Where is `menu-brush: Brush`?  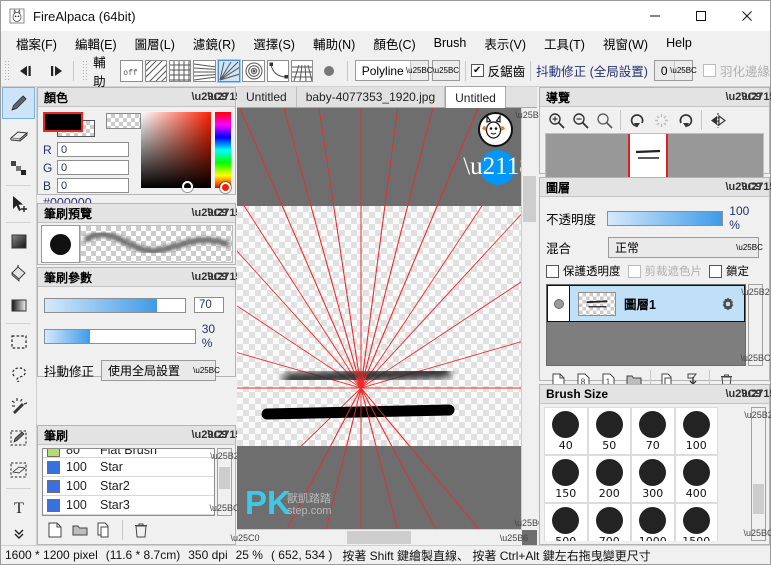 menu-brush: Brush is located at coordinates (450, 43).